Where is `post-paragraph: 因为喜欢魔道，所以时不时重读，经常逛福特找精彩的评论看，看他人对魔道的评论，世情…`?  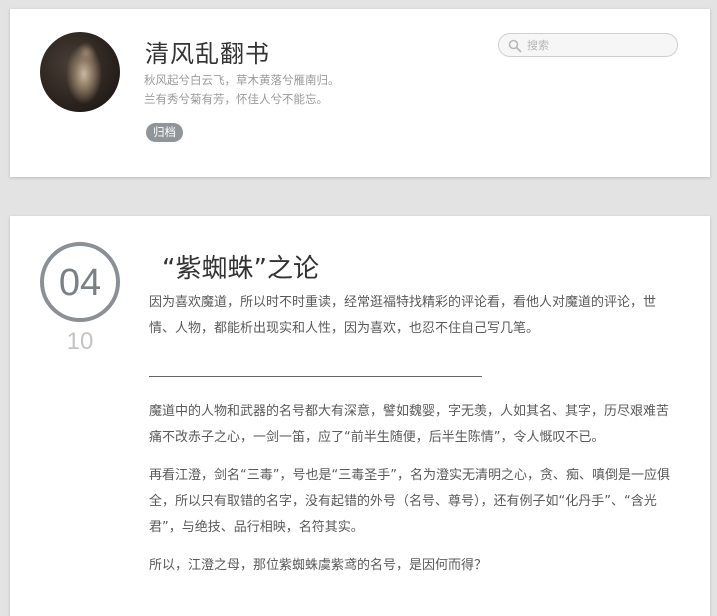 post-paragraph: 因为喜欢魔道，所以时不时重读，经常逛福特找精彩的评论看，看他人对魔道的评论，世情… is located at coordinates (403, 315).